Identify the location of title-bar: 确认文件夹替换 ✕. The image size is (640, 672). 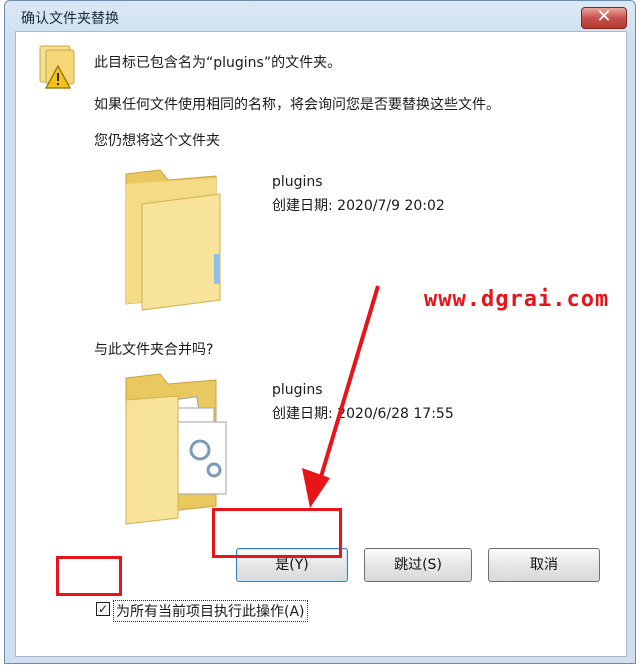
(320, 17).